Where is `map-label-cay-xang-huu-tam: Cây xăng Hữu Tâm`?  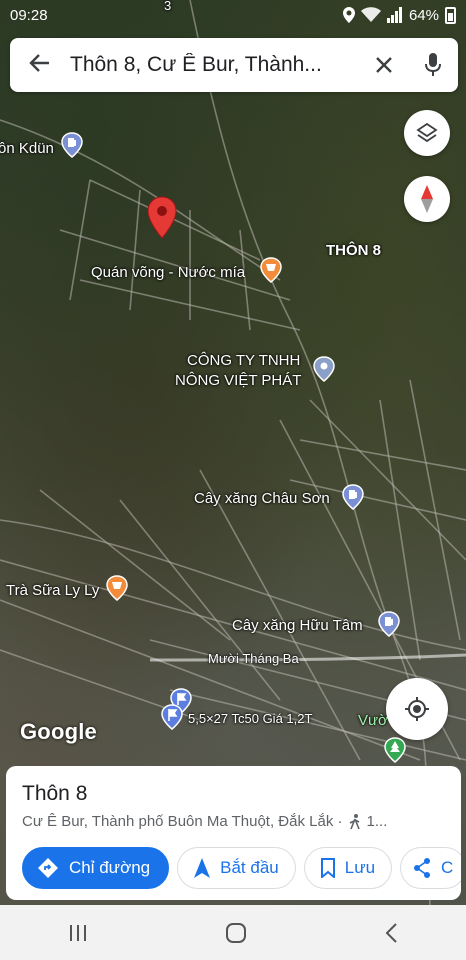
map-label-cay-xang-huu-tam: Cây xăng Hữu Tâm is located at coordinates (297, 625).